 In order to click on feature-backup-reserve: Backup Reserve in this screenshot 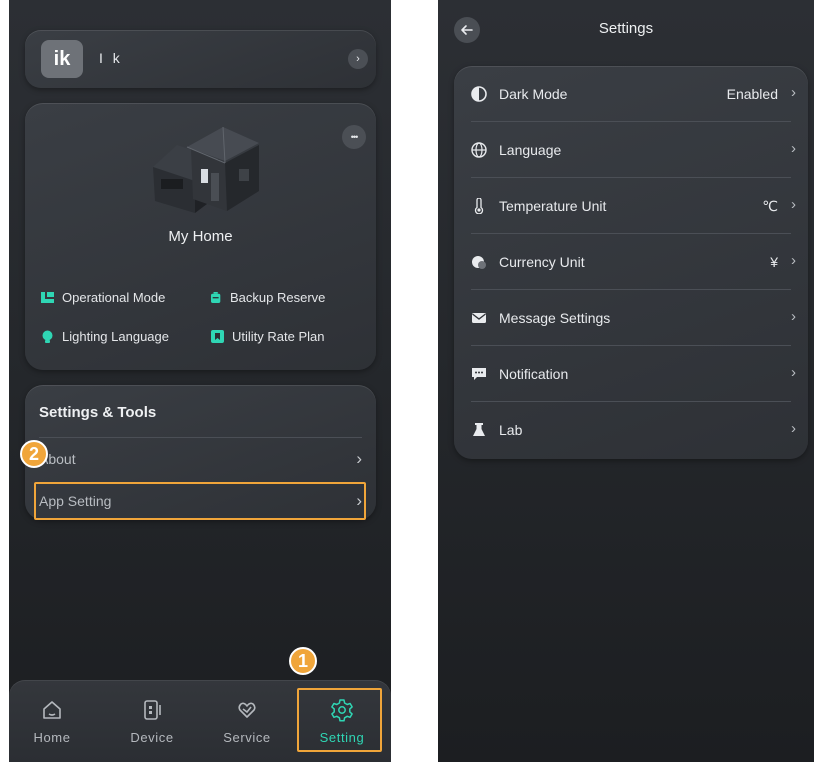, I will do `click(268, 297)`.